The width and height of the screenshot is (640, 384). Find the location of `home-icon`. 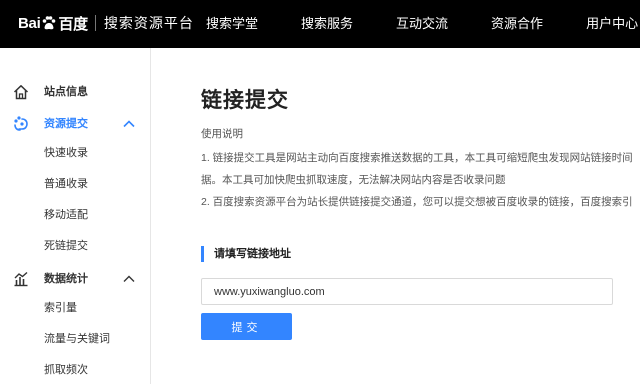

home-icon is located at coordinates (21, 92).